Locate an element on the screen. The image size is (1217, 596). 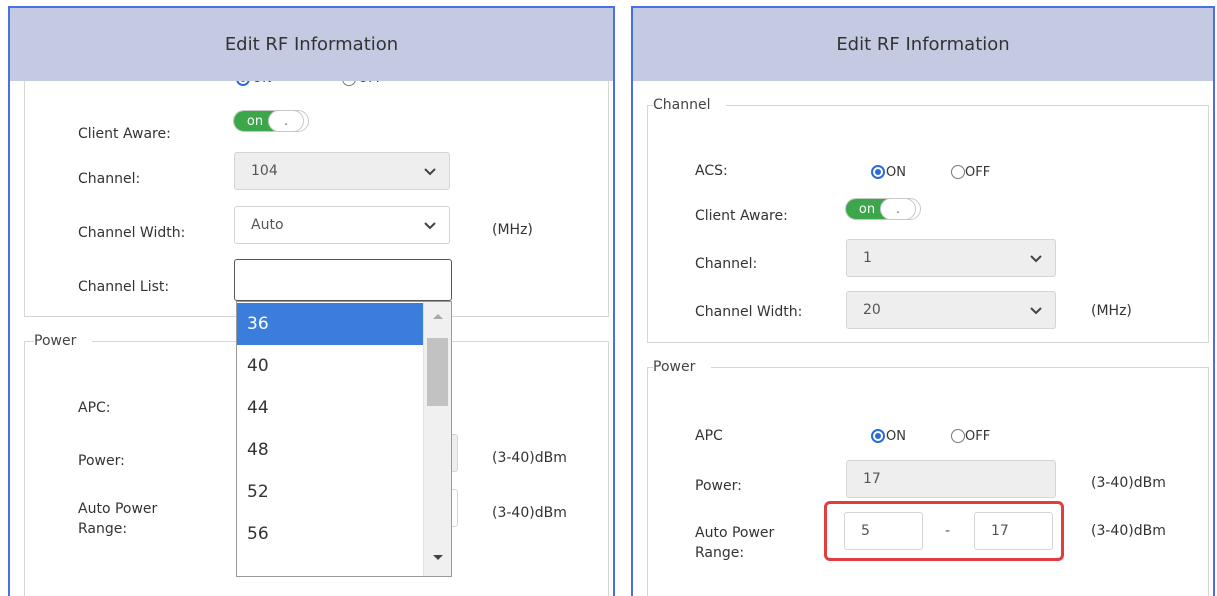
right-acs-label: ACS: is located at coordinates (711, 171).